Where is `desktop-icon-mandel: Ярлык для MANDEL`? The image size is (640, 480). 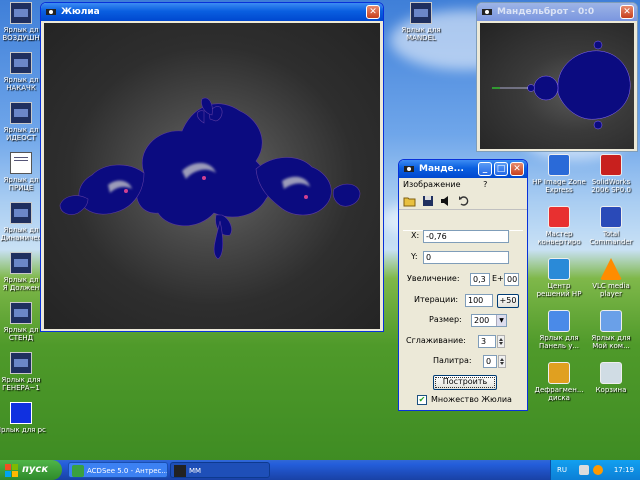 desktop-icon-mandel: Ярлык для MANDEL is located at coordinates (421, 22).